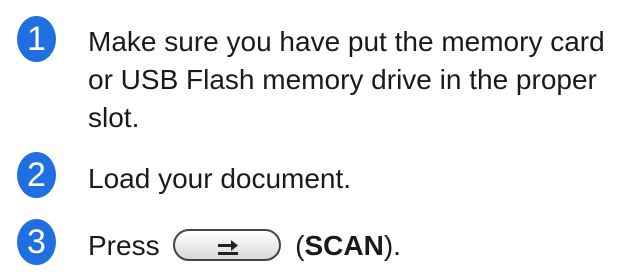 This screenshot has height=273, width=635. I want to click on step-text: Press (SCAN)., so click(355, 246).